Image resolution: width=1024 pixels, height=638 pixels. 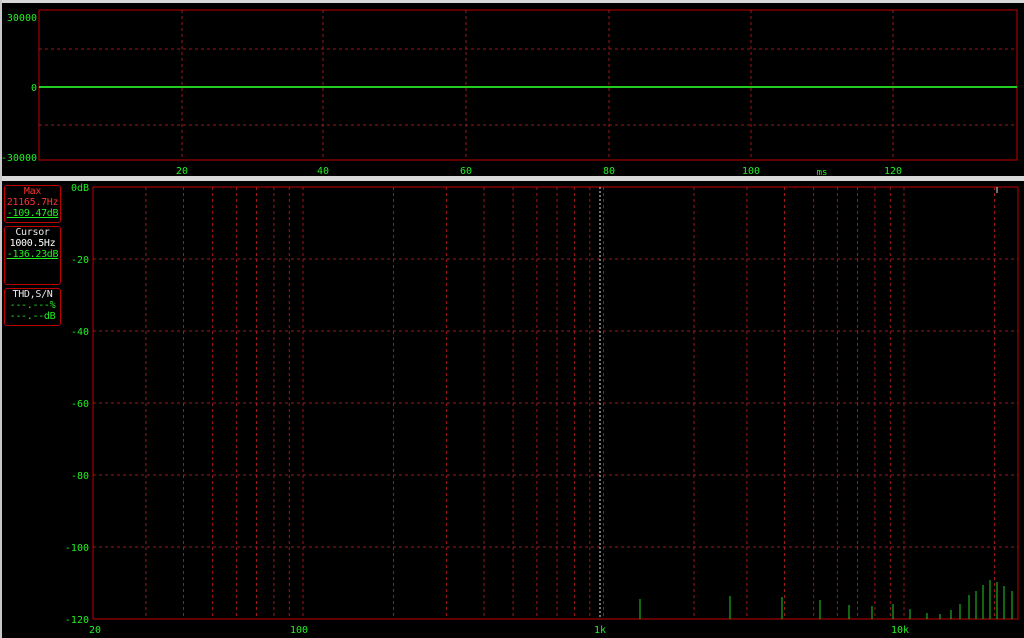 What do you see at coordinates (182, 171) in the screenshot?
I see `waveform-x-tick: 20` at bounding box center [182, 171].